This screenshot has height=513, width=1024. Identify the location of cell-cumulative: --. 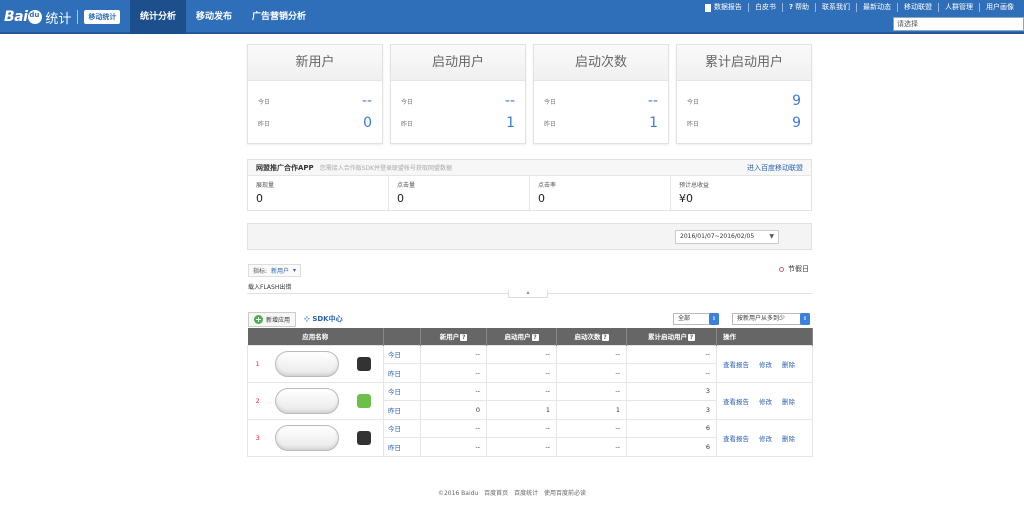
(672, 354).